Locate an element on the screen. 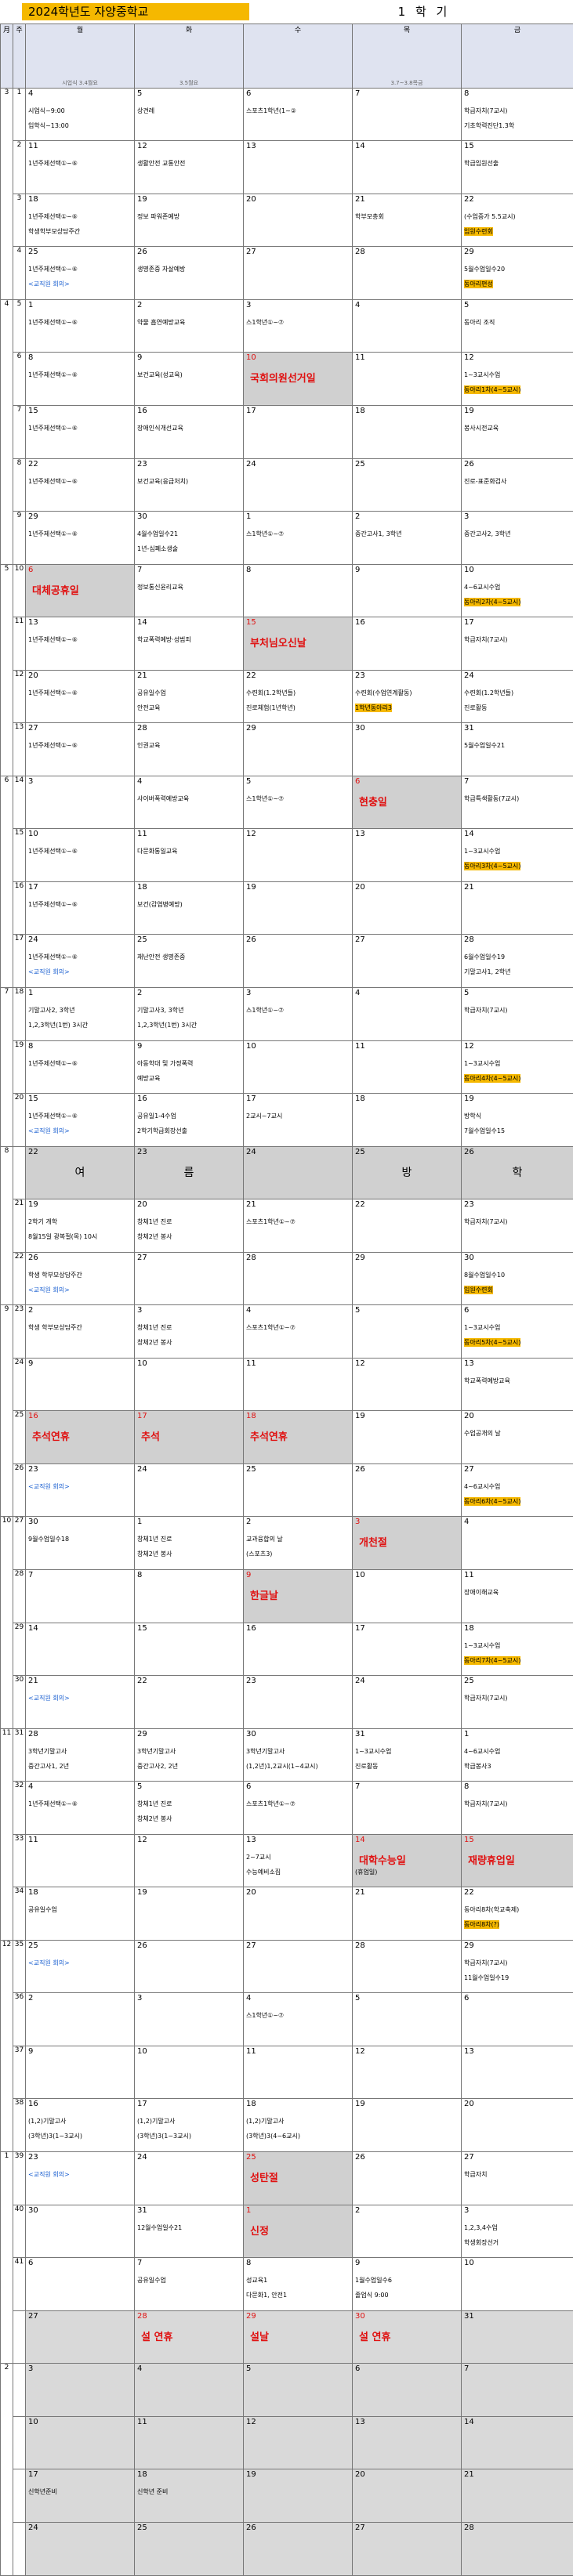  day-cell: 11 is located at coordinates (298, 1384).